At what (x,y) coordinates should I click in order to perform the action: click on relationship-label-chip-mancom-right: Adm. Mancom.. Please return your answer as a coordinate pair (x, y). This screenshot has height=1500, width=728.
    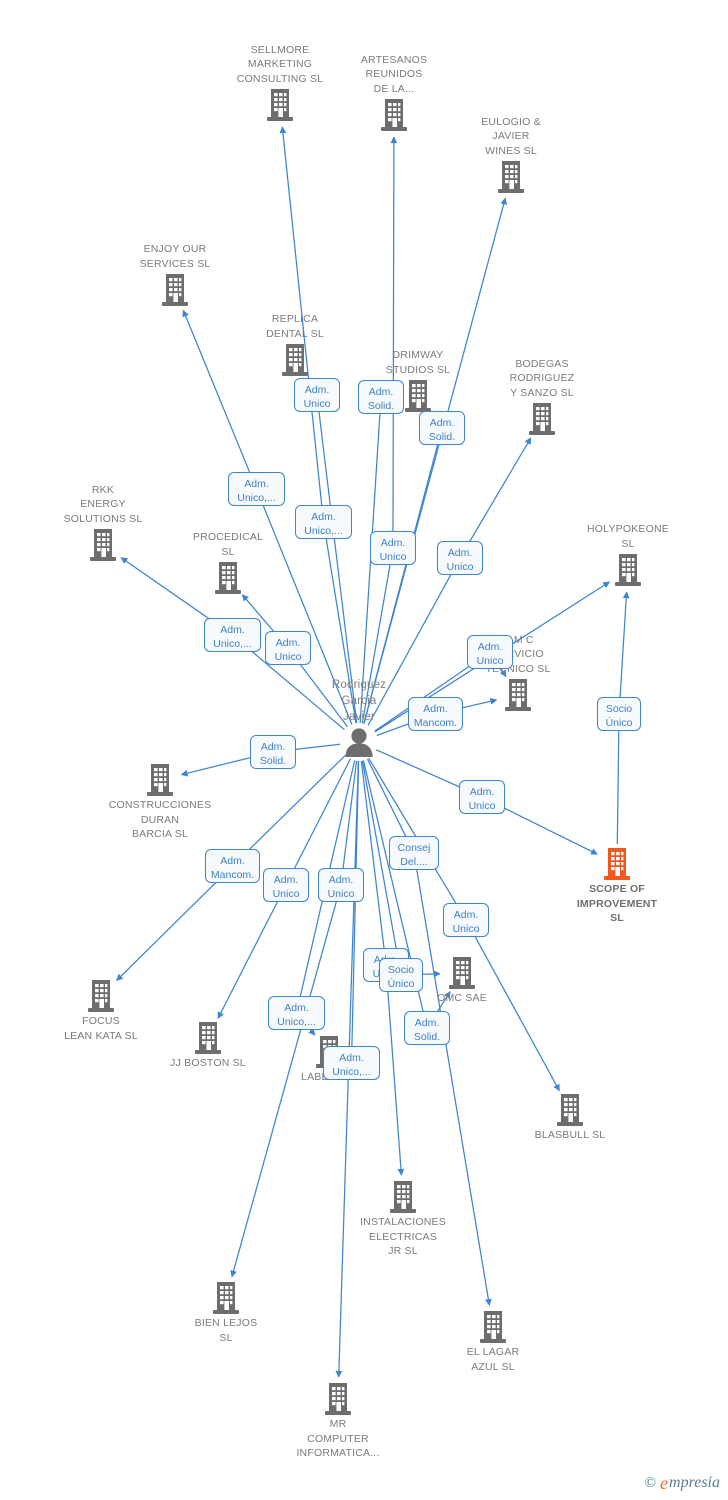
    Looking at the image, I should click on (435, 714).